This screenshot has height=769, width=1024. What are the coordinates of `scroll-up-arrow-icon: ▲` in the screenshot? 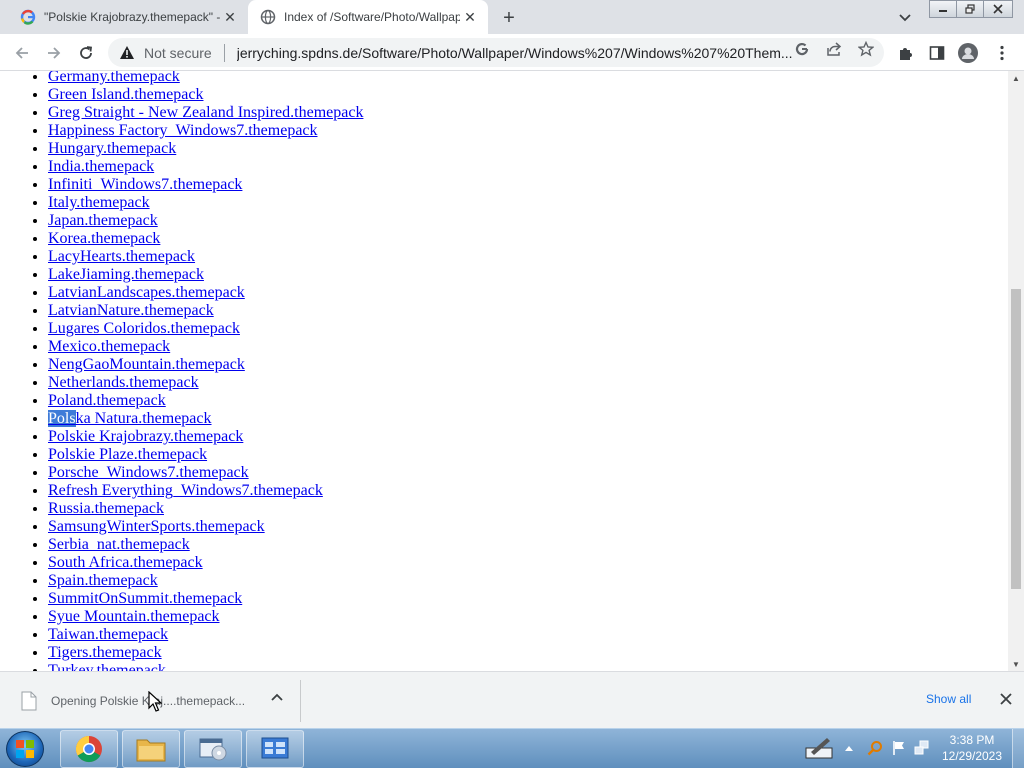 It's located at (1016, 78).